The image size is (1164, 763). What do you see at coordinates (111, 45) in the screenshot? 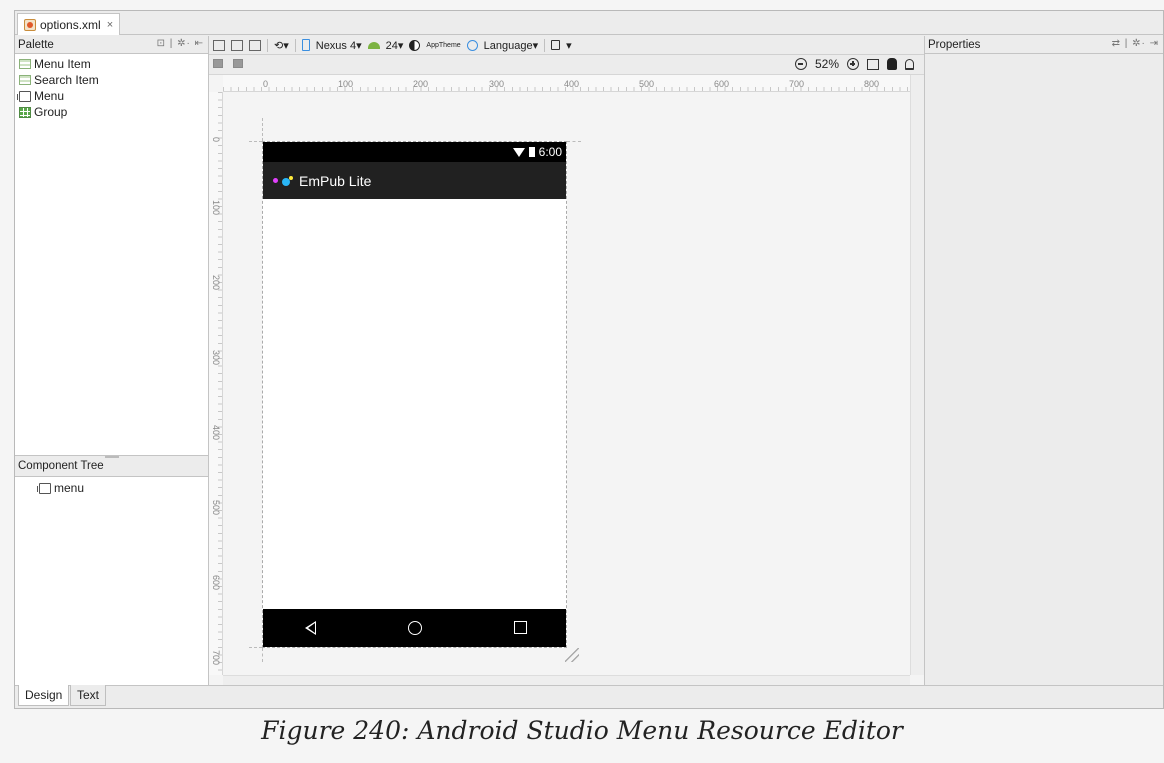
I see `palette-header: Palette ⊡ | ✲· ⇤` at bounding box center [111, 45].